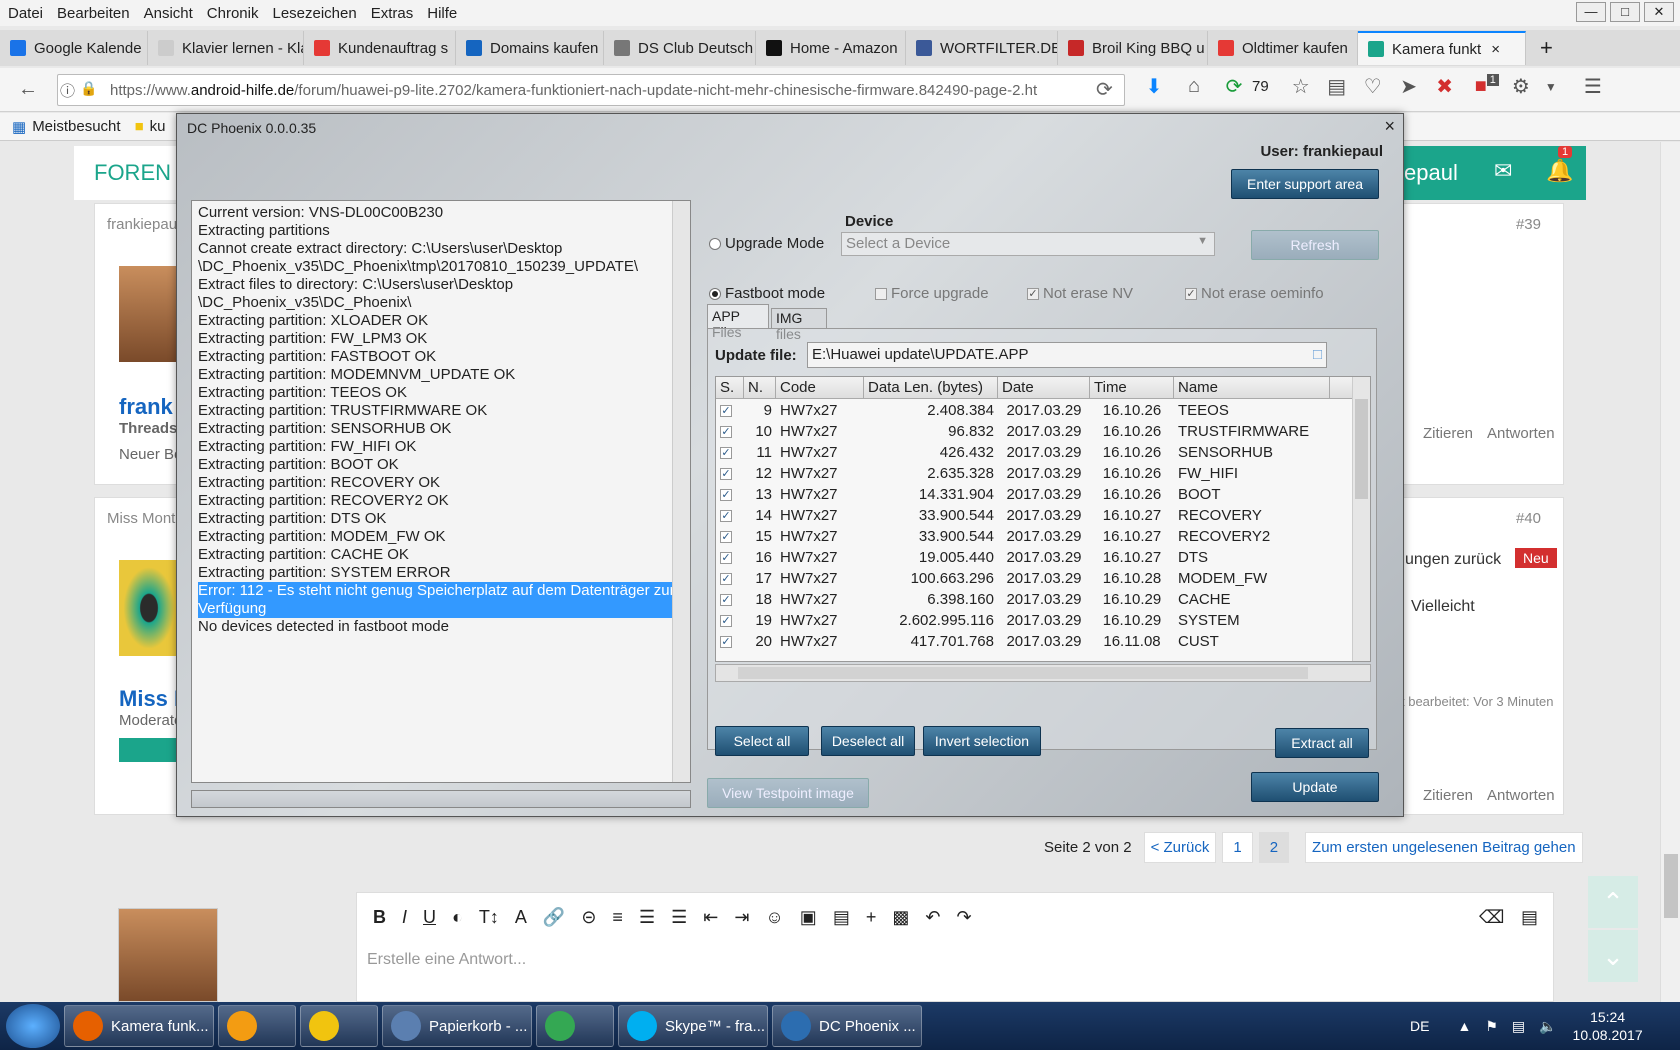  I want to click on extract-all-button: Extract all, so click(1322, 743).